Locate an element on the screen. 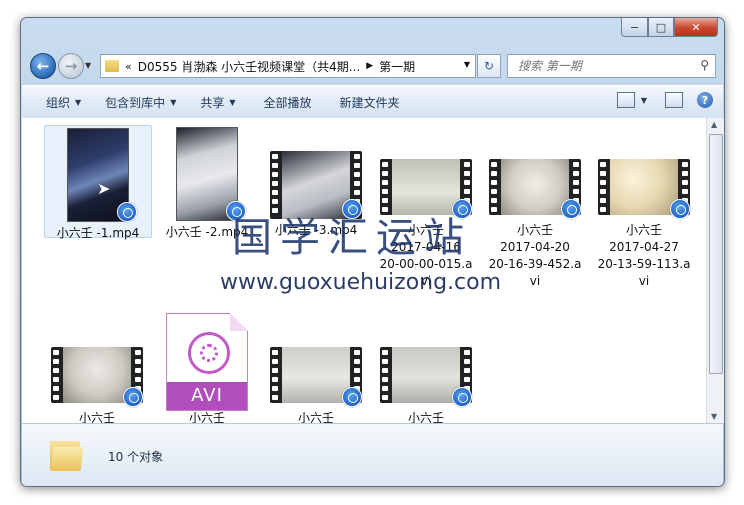 The width and height of the screenshot is (744, 505). scroll-down-icon: ▼ is located at coordinates (714, 416).